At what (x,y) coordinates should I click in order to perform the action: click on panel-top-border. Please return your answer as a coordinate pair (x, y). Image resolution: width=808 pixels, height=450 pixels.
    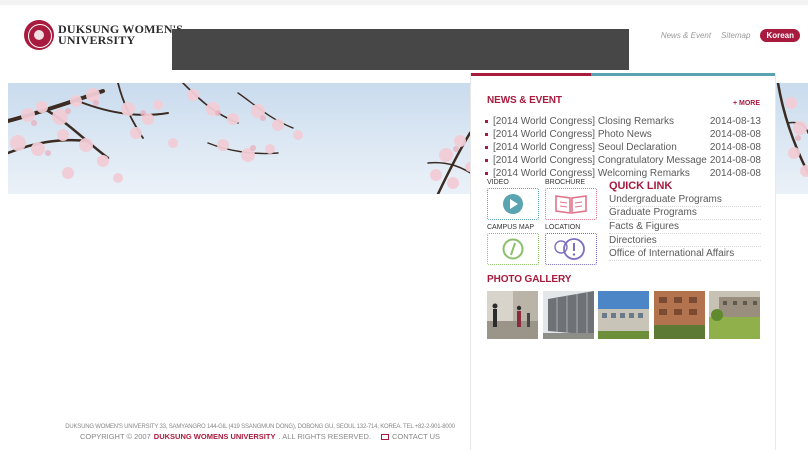
    Looking at the image, I should click on (623, 74).